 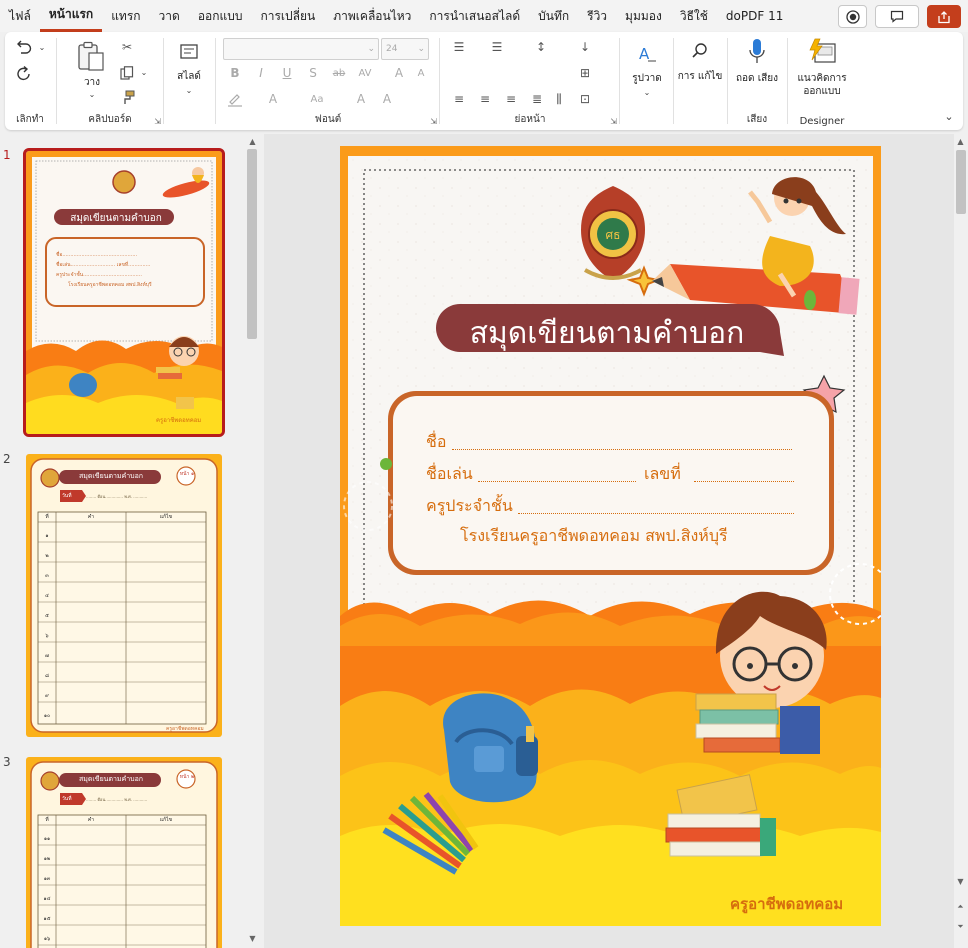 What do you see at coordinates (317, 99) in the screenshot?
I see `change-case-icon: Aa` at bounding box center [317, 99].